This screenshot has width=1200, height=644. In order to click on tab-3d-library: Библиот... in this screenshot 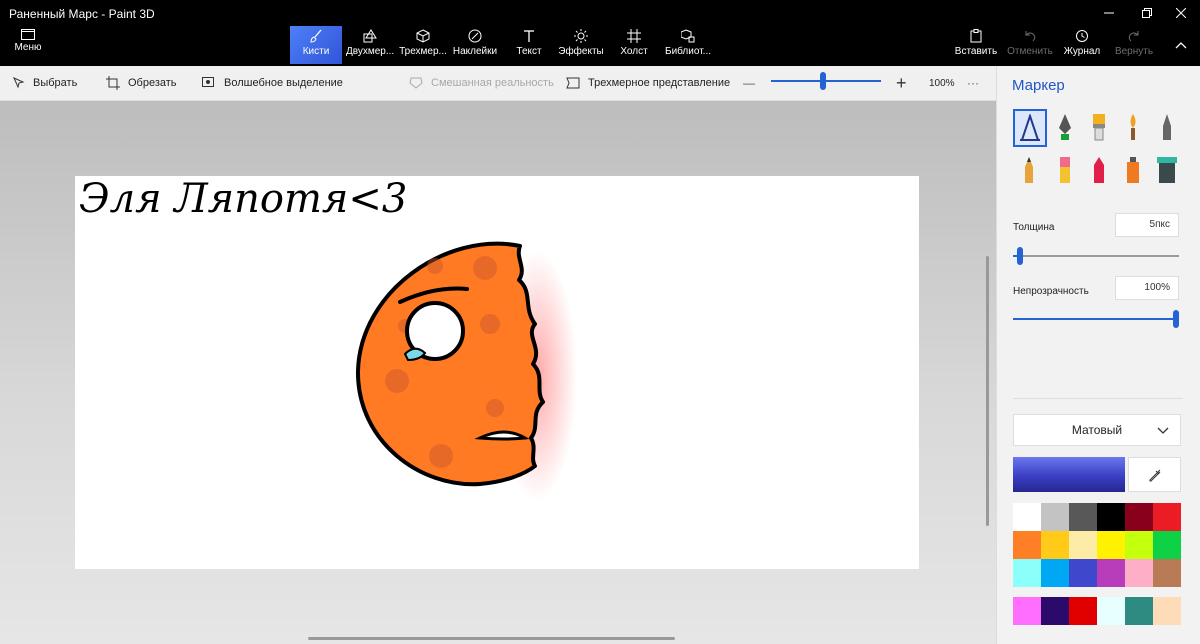, I will do `click(688, 45)`.